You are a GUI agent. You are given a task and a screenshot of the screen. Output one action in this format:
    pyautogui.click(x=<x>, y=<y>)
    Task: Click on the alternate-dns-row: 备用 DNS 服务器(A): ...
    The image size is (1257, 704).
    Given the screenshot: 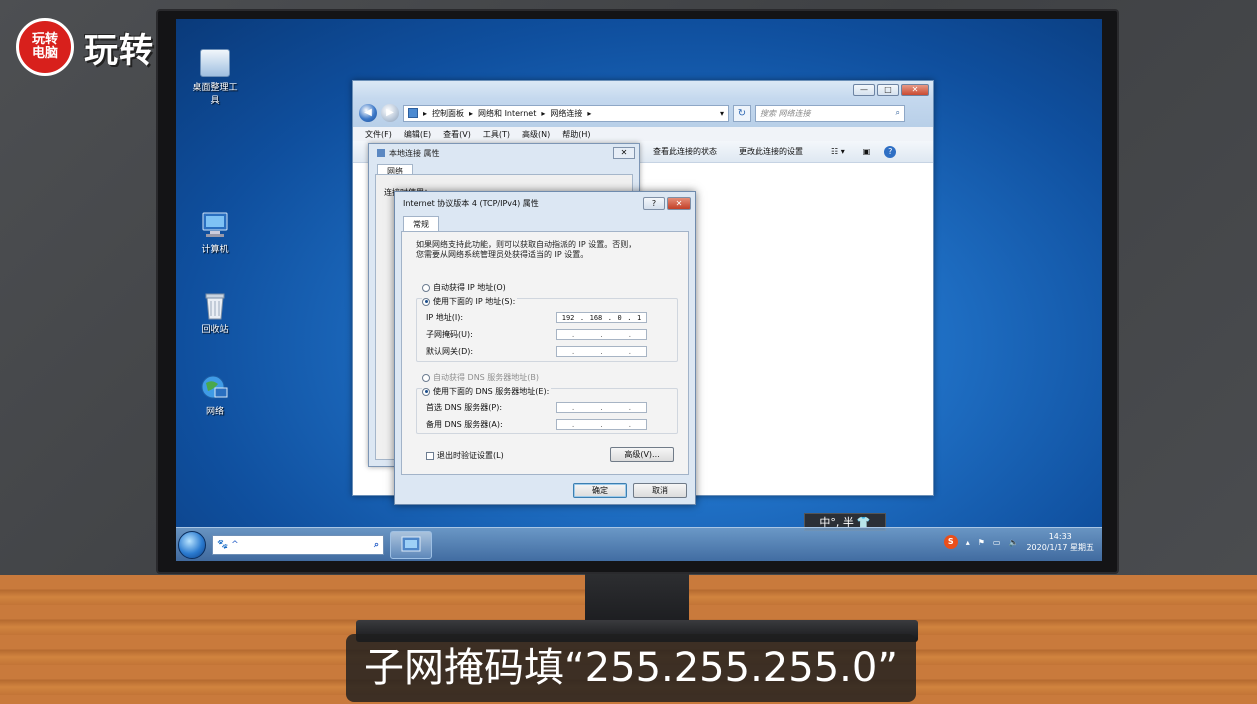 What is the action you would take?
    pyautogui.click(x=546, y=424)
    